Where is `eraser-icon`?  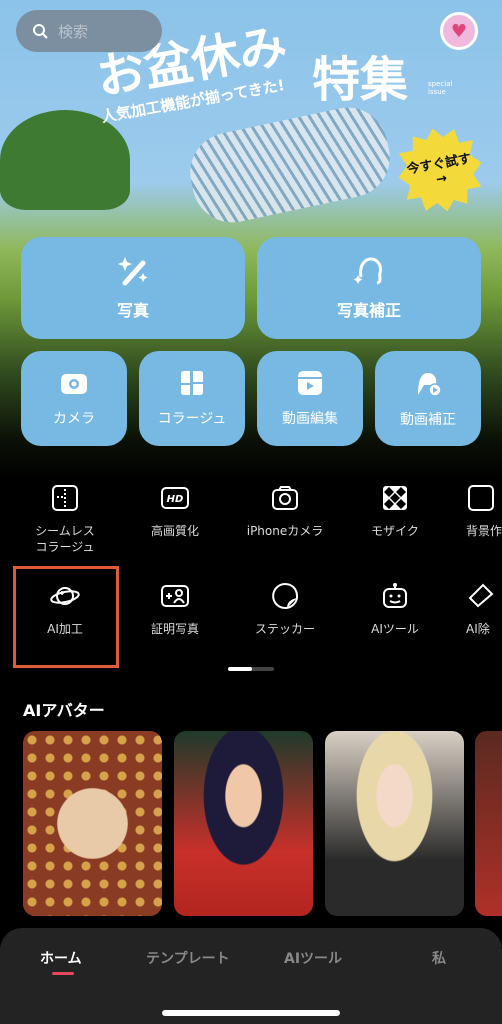 eraser-icon is located at coordinates (481, 595).